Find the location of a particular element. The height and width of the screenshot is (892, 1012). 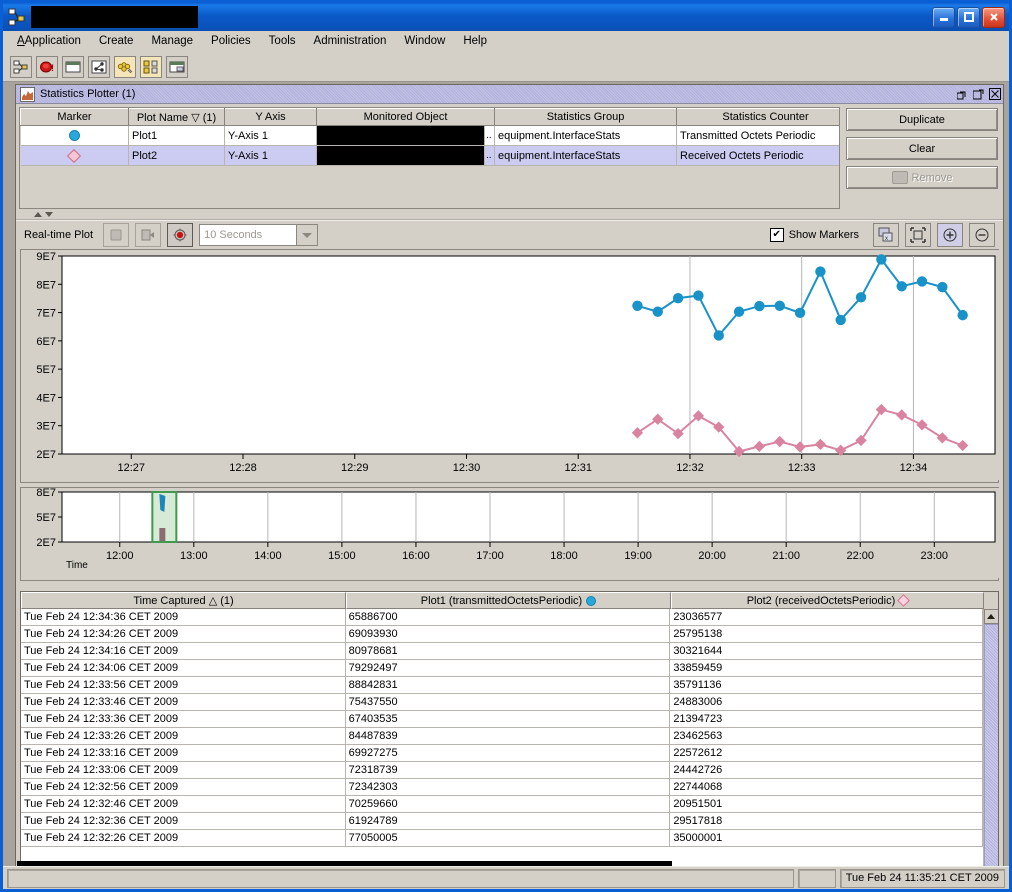

plot-name-cell: Plot2 is located at coordinates (176, 155).